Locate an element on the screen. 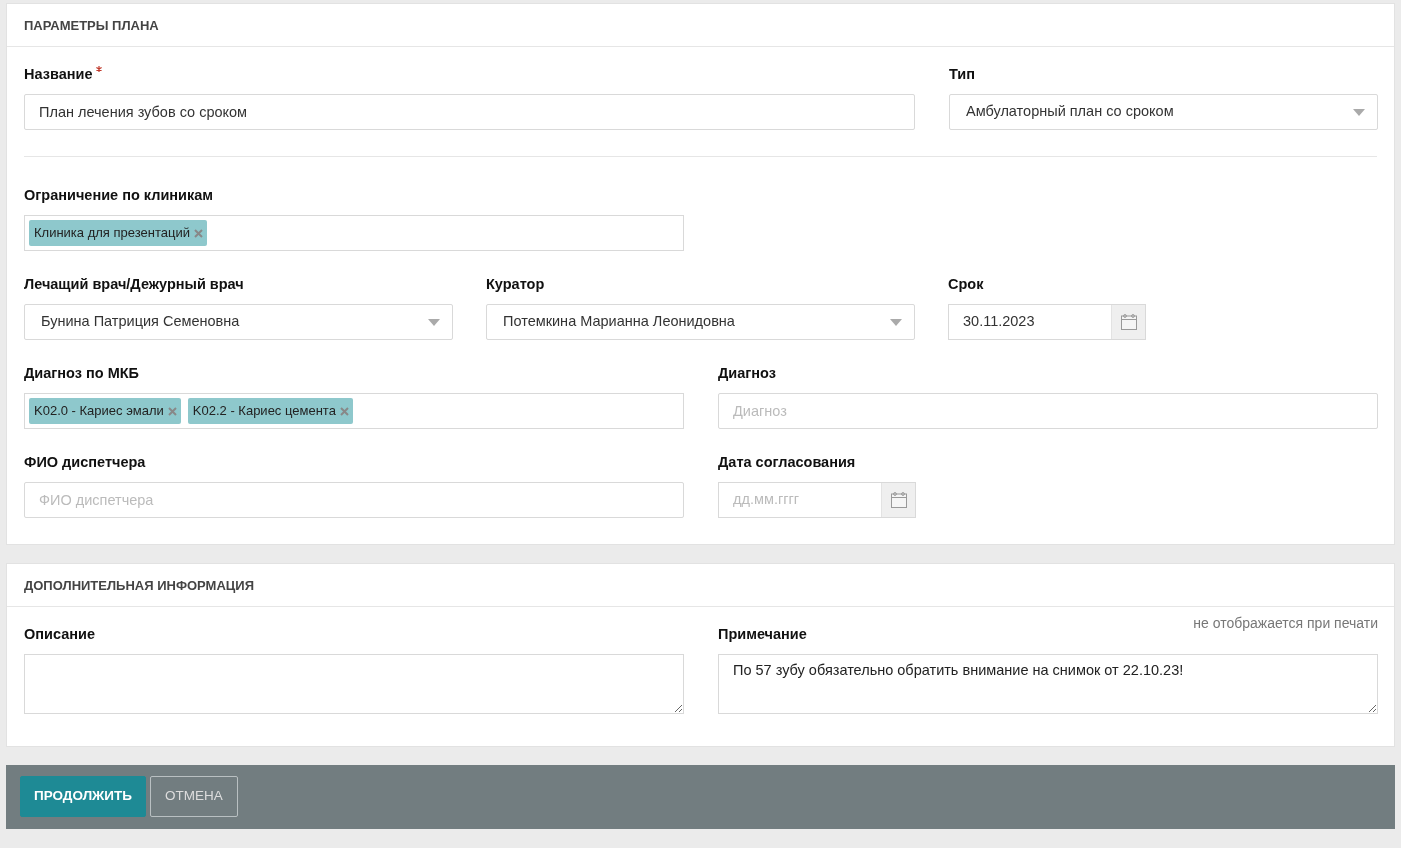 The height and width of the screenshot is (848, 1401). field-label: Примечание is located at coordinates (762, 635).